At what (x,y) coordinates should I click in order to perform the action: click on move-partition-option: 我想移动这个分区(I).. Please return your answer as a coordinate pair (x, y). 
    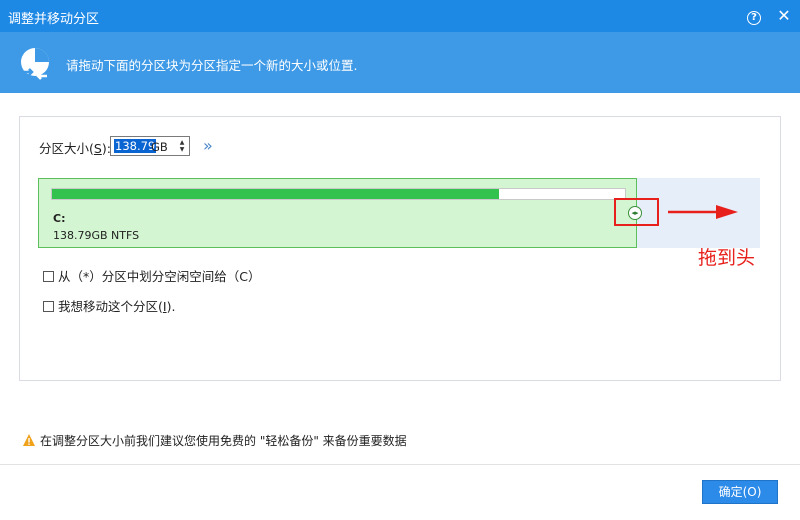
    Looking at the image, I should click on (109, 305).